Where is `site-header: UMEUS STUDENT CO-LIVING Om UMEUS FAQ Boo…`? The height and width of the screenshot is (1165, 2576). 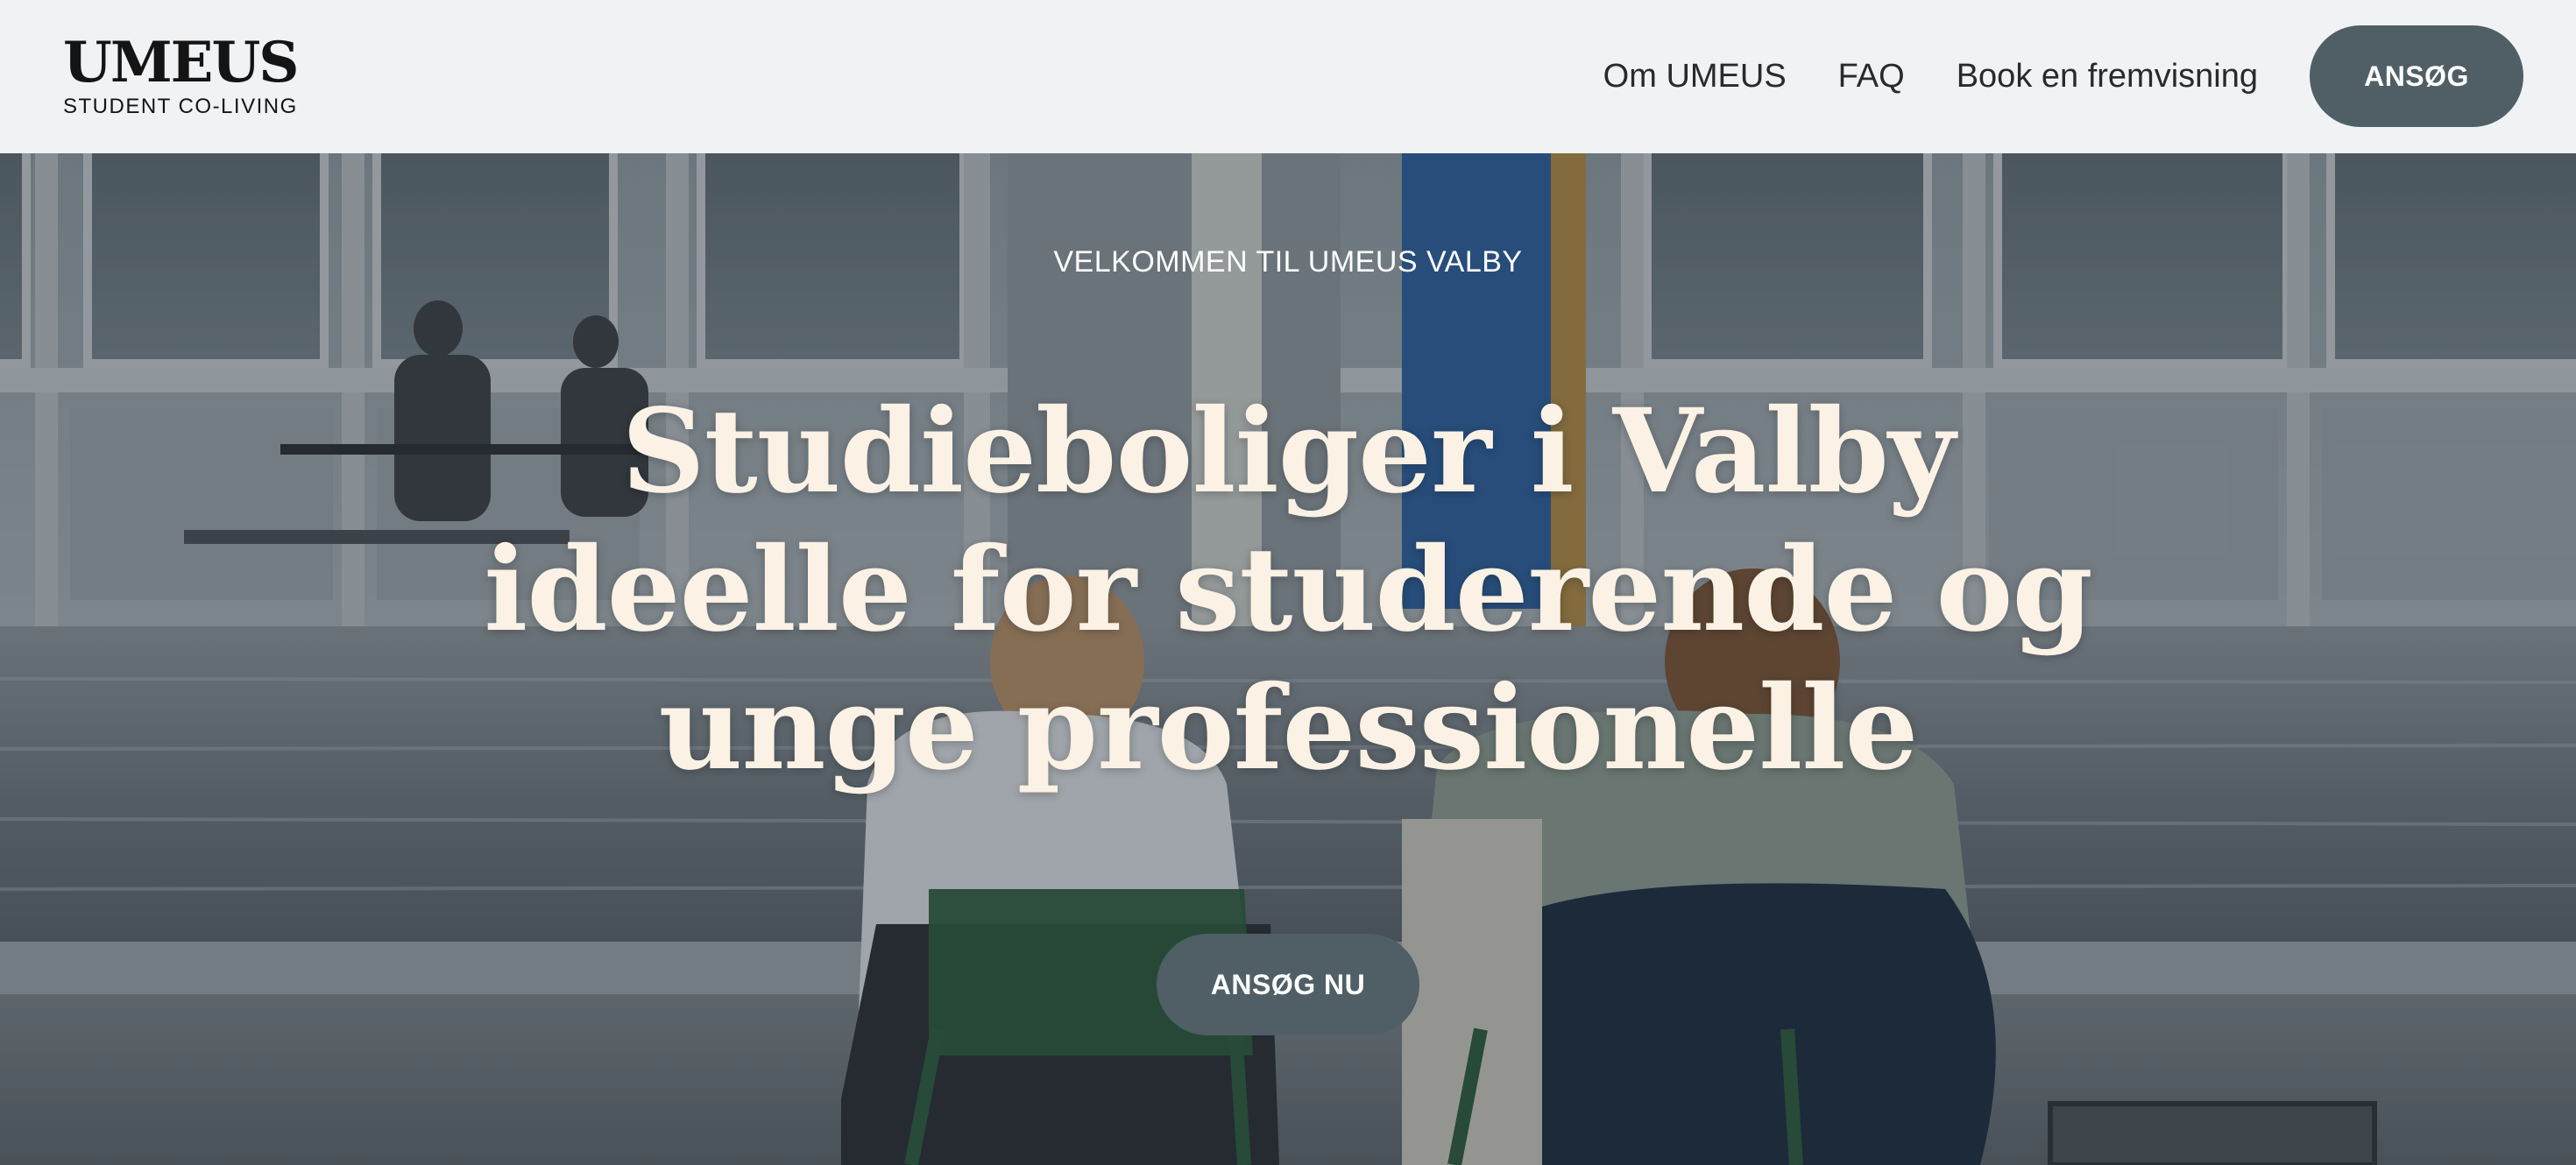
site-header: UMEUS STUDENT CO-LIVING Om UMEUS FAQ Boo… is located at coordinates (1288, 76).